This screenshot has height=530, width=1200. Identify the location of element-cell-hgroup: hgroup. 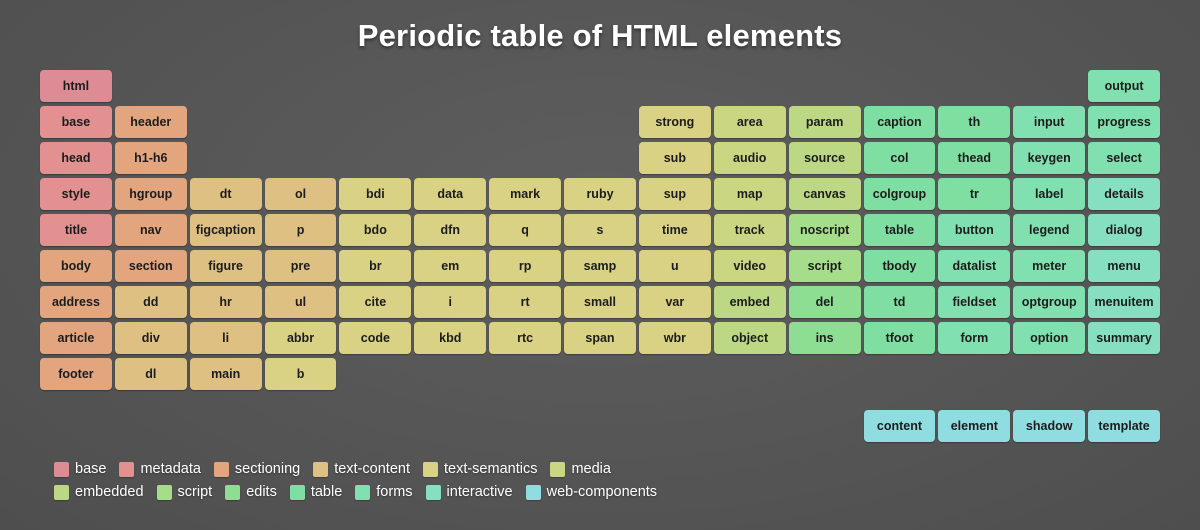
(150, 194).